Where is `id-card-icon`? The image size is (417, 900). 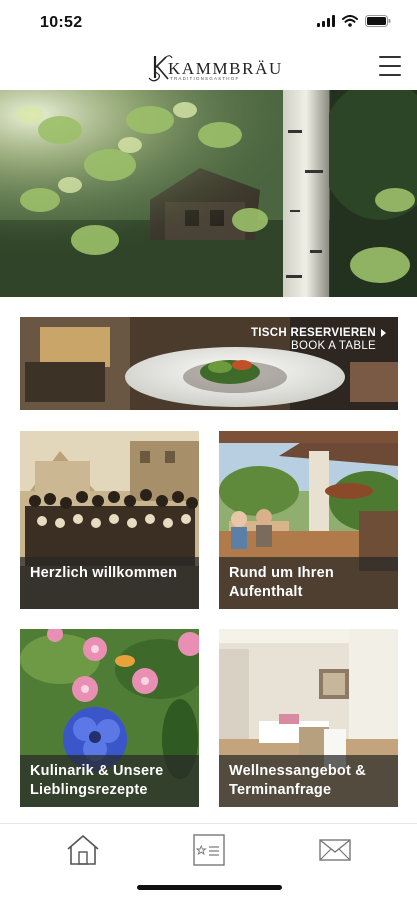
id-card-icon is located at coordinates (209, 850).